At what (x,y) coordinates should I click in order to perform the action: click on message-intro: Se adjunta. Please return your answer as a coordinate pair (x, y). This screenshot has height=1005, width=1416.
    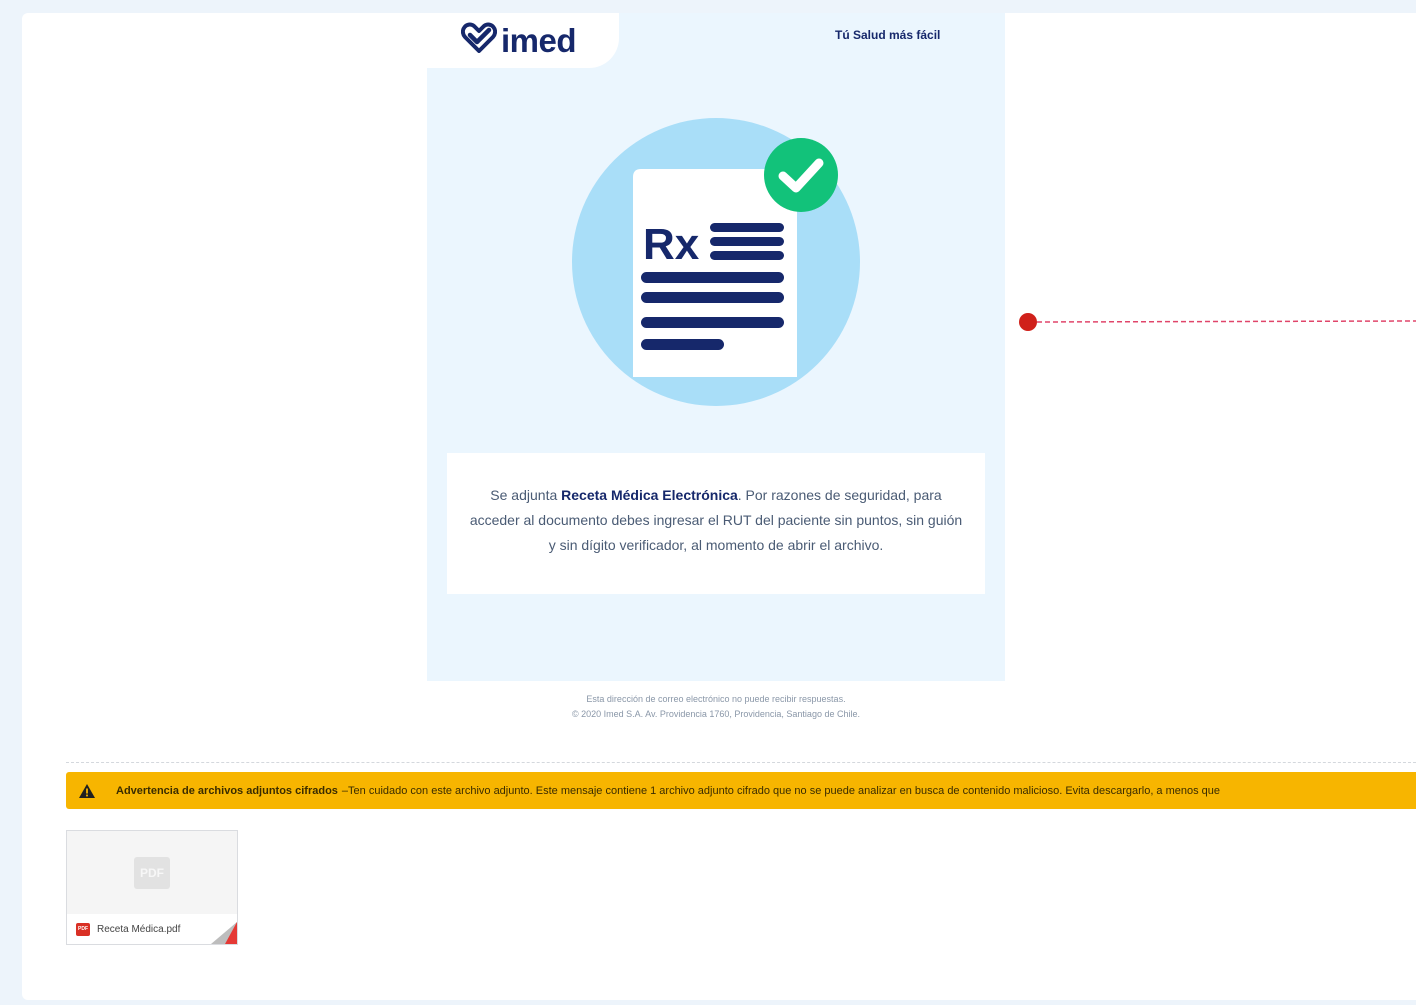
    Looking at the image, I should click on (526, 495).